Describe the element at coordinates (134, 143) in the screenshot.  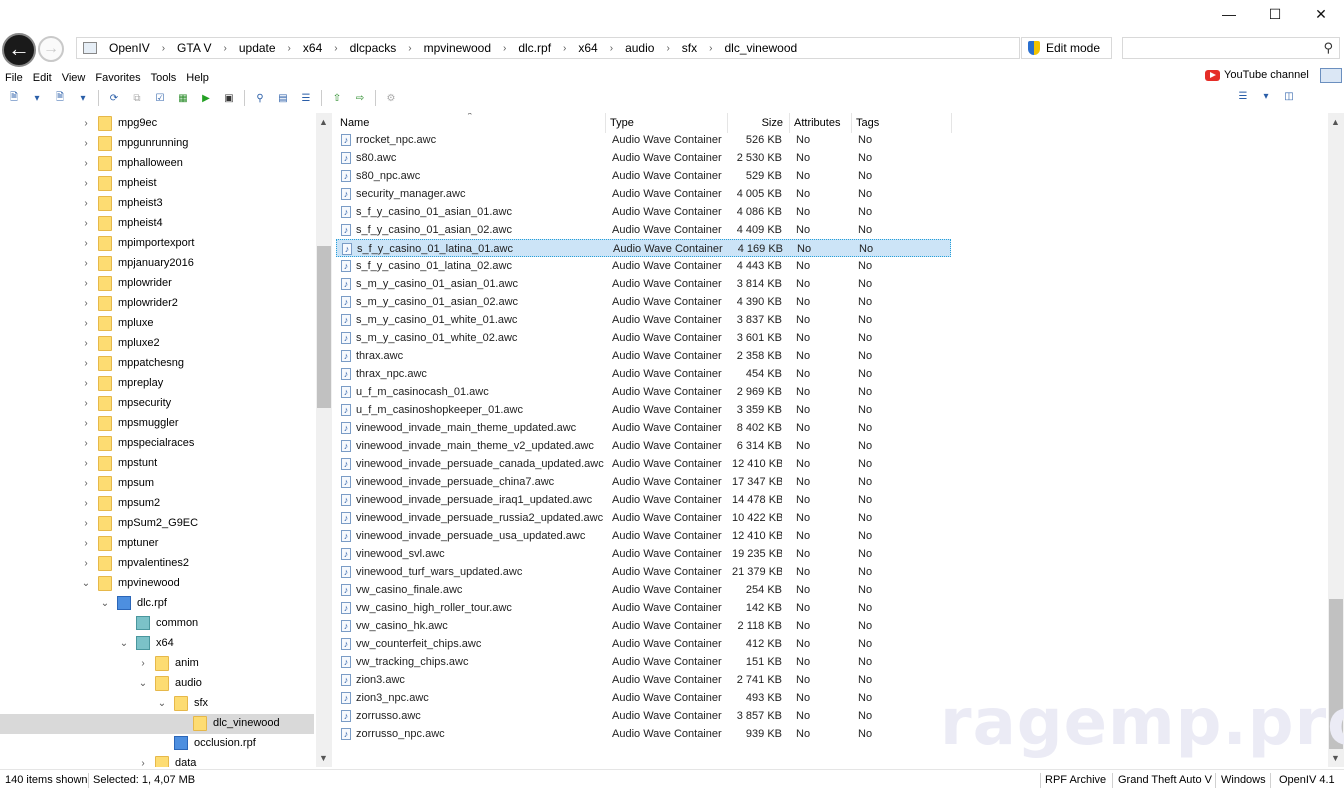
I see `tree-item: › mpgunrunning` at that location.